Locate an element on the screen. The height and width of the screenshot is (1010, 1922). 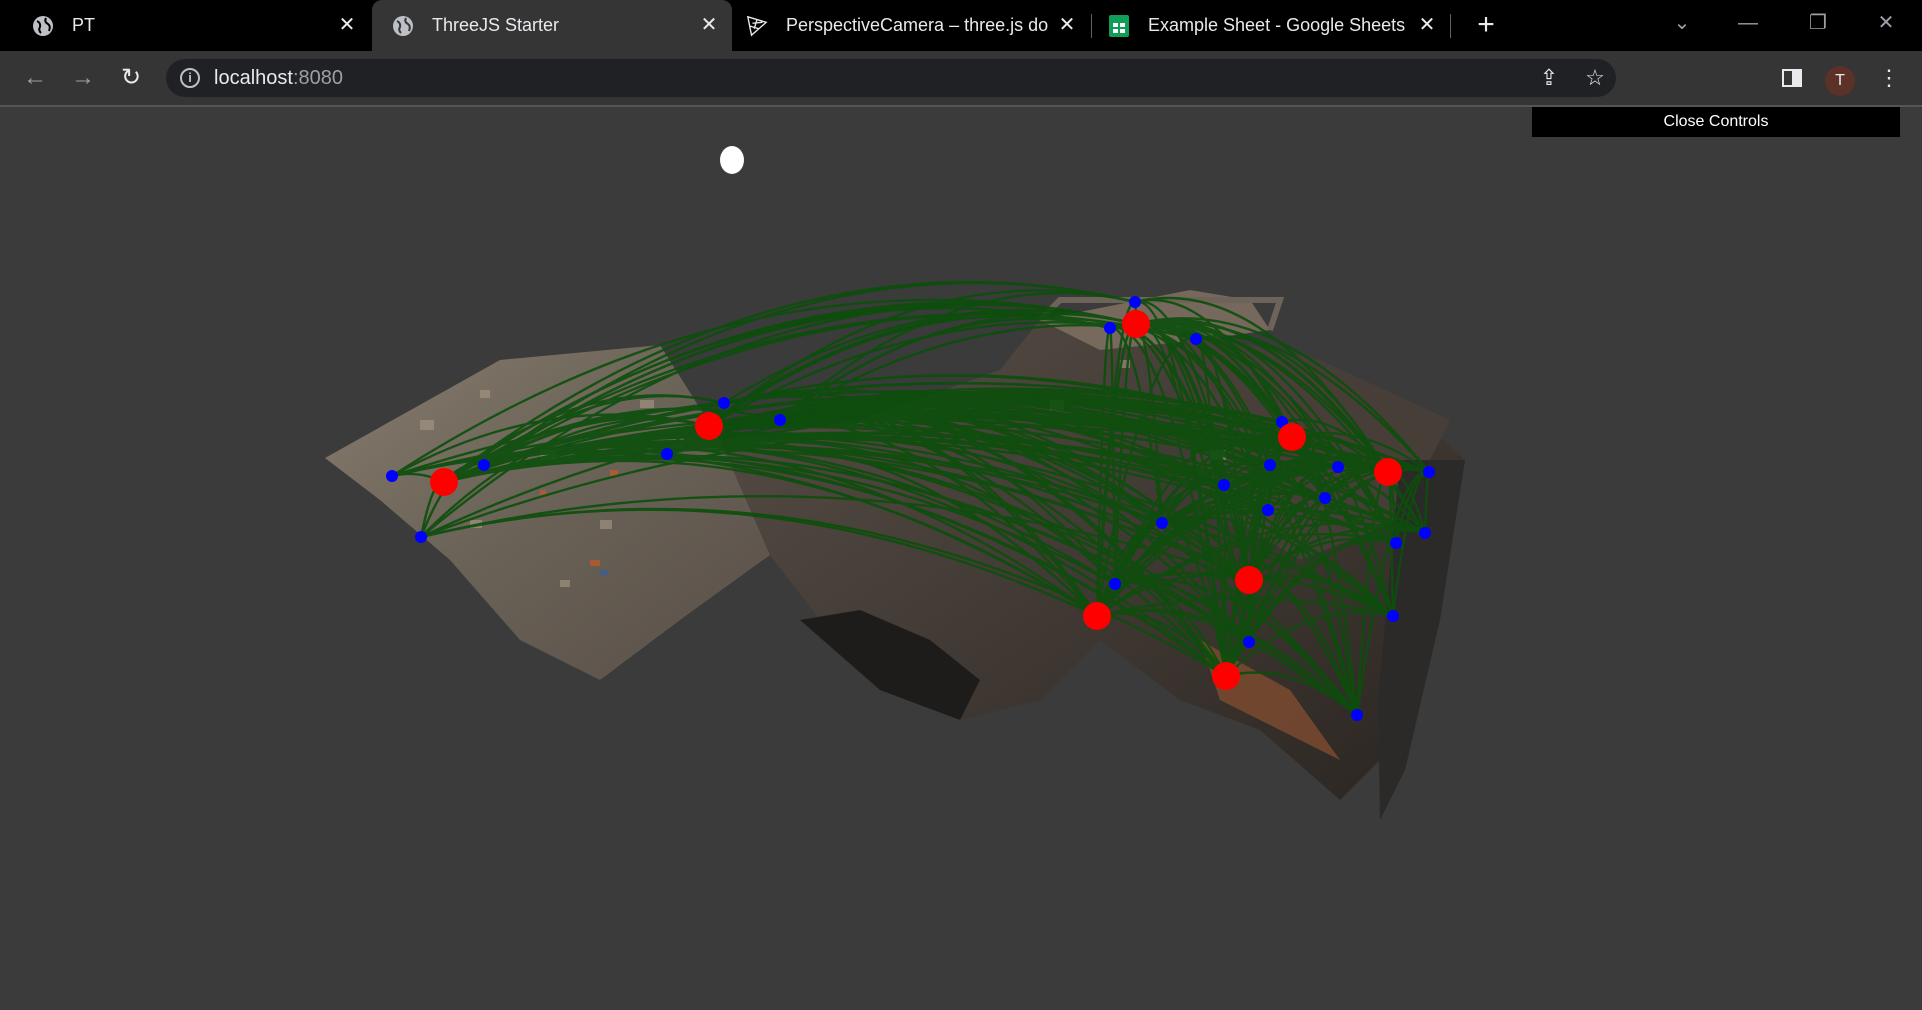
menu-kebab-icon: ⋮ is located at coordinates (1889, 78).